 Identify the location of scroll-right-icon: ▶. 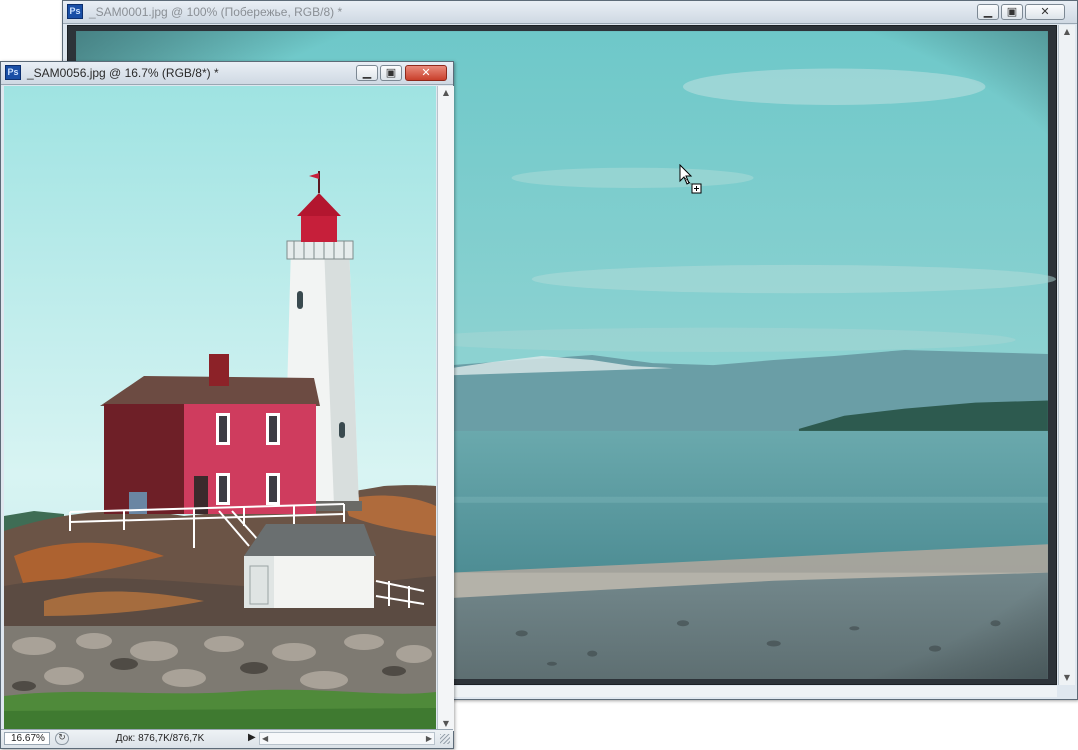
(429, 739).